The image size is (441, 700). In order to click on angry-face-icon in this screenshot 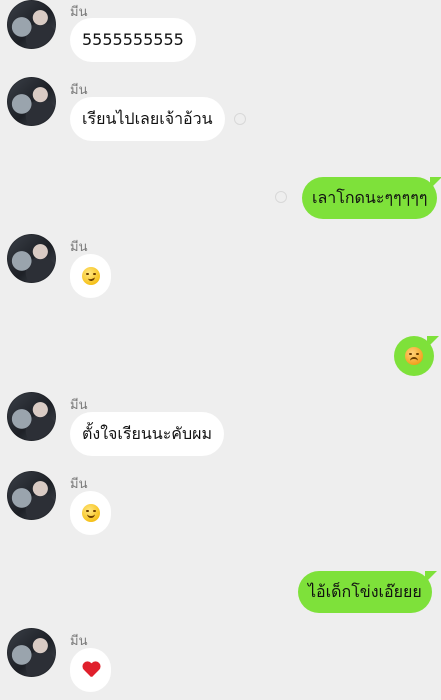, I will do `click(414, 356)`.